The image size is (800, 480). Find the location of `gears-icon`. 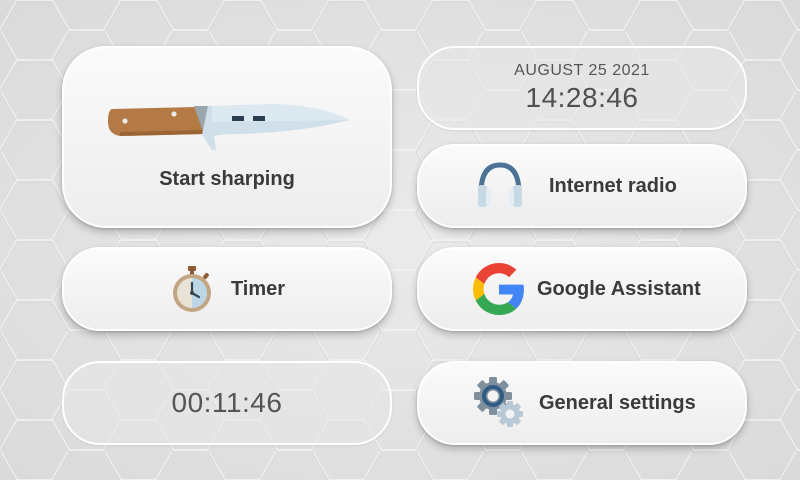

gears-icon is located at coordinates (498, 402).